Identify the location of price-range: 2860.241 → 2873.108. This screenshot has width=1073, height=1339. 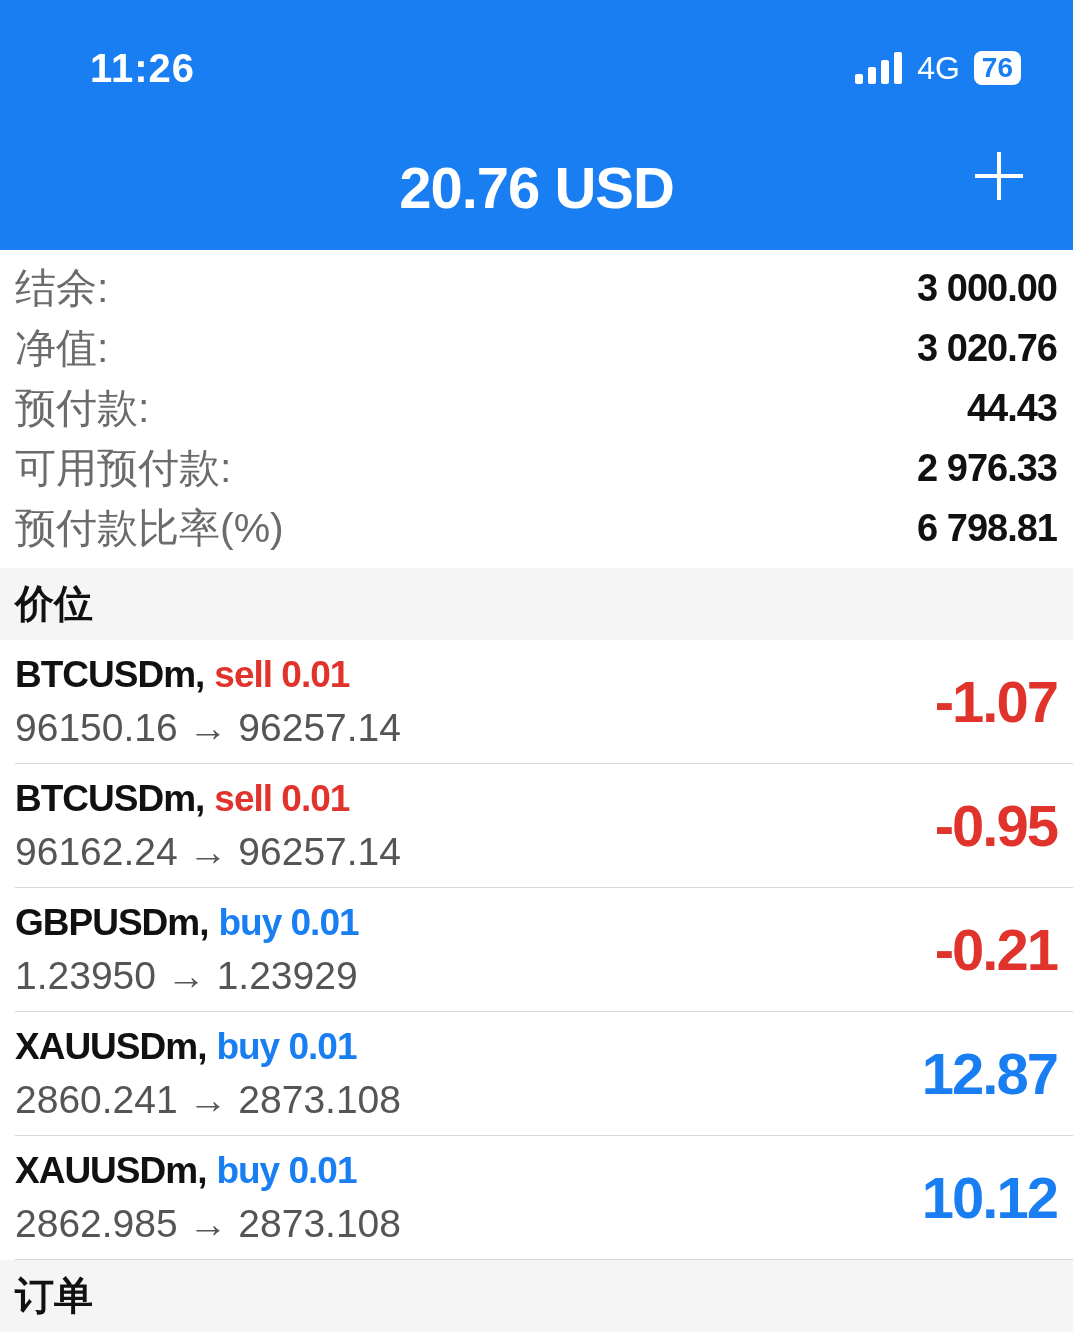
(208, 1099).